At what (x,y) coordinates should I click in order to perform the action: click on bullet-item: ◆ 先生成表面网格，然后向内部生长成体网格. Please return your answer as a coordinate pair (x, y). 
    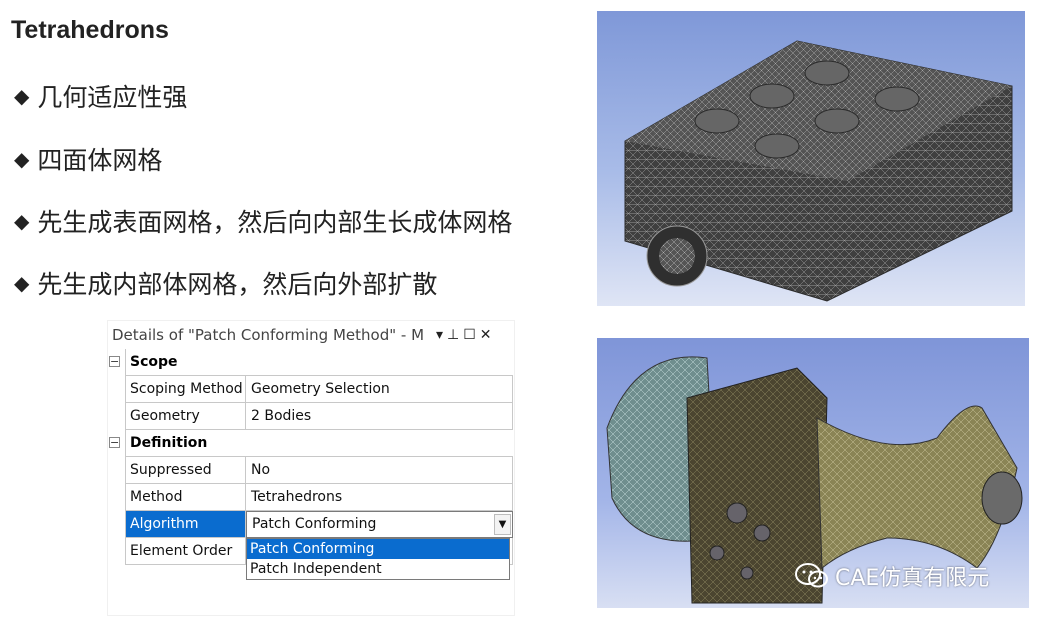
    Looking at the image, I should click on (263, 221).